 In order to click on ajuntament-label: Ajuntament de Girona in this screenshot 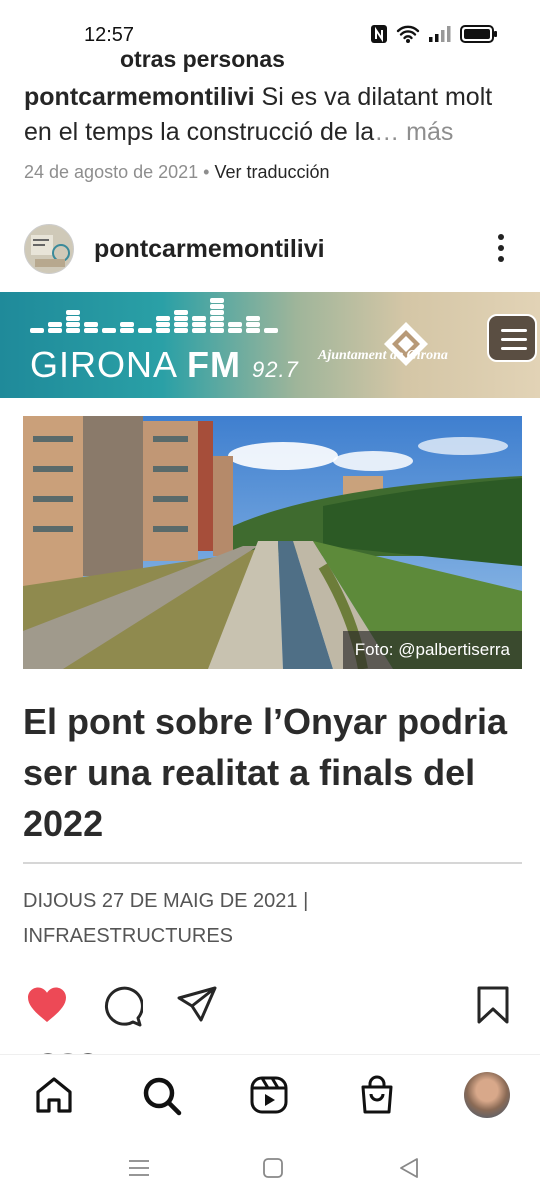, I will do `click(383, 355)`.